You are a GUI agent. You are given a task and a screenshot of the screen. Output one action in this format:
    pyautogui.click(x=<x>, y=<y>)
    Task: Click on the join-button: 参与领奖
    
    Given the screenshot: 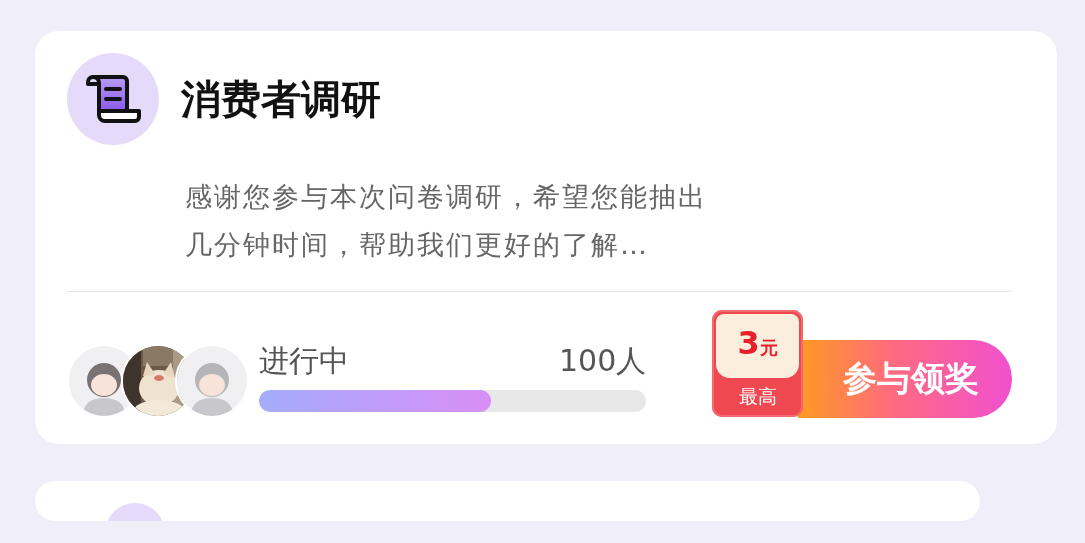 What is the action you would take?
    pyautogui.click(x=905, y=379)
    